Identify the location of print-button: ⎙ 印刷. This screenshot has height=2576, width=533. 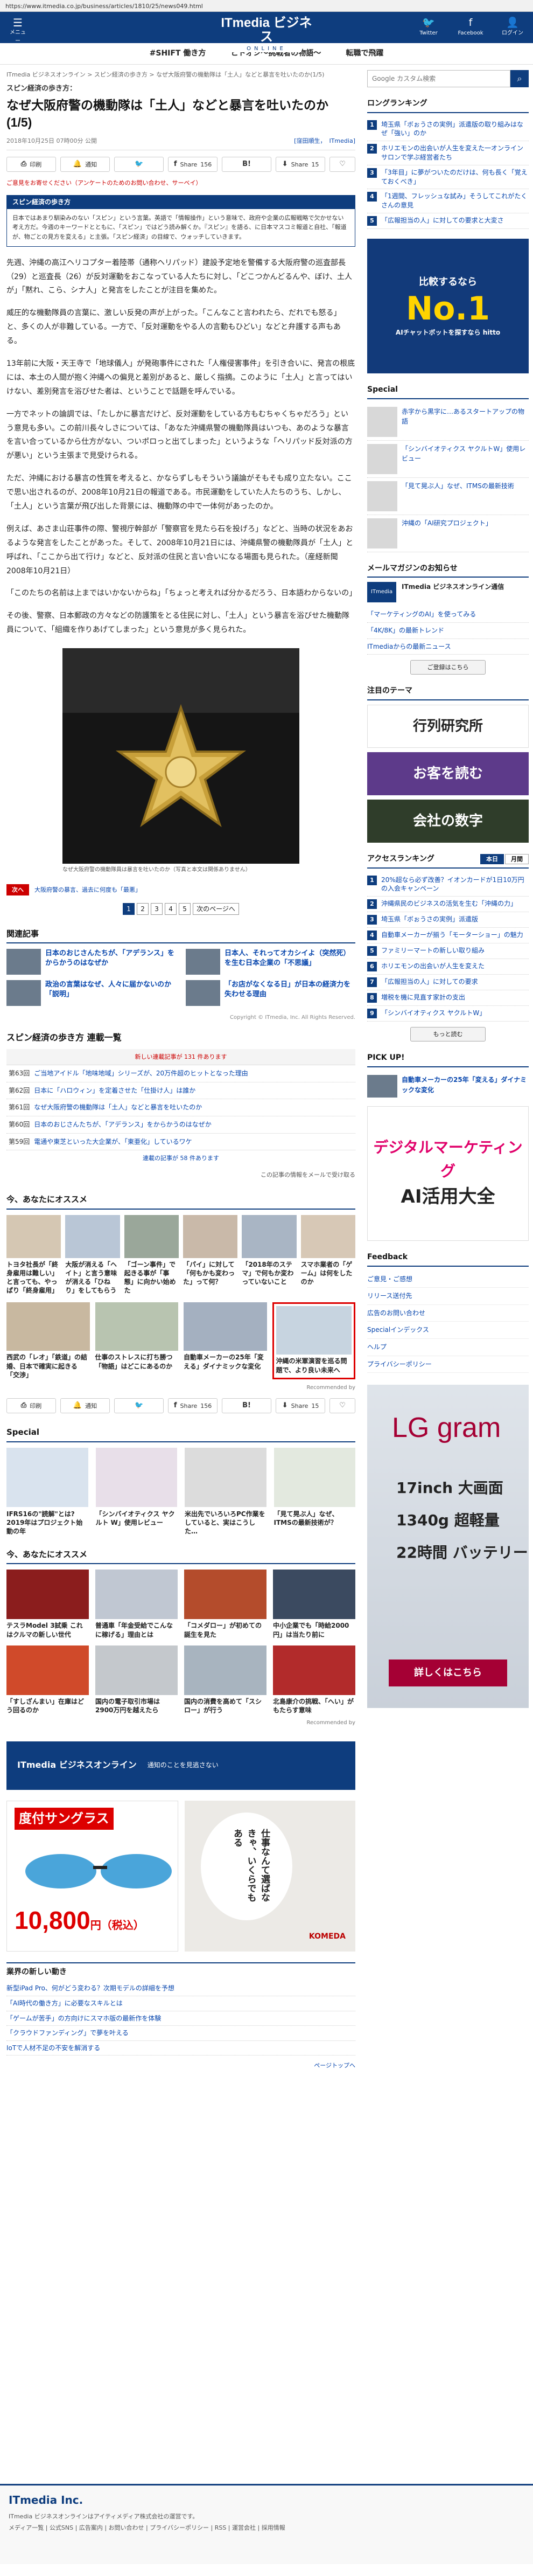
(31, 165).